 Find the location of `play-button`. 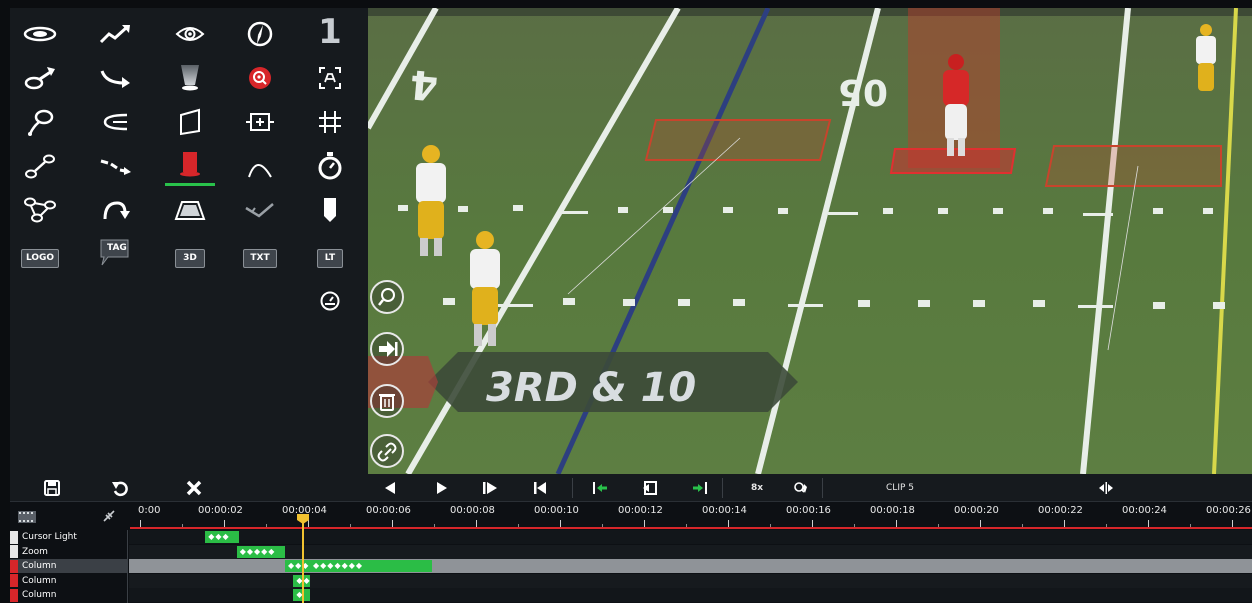

play-button is located at coordinates (442, 488).